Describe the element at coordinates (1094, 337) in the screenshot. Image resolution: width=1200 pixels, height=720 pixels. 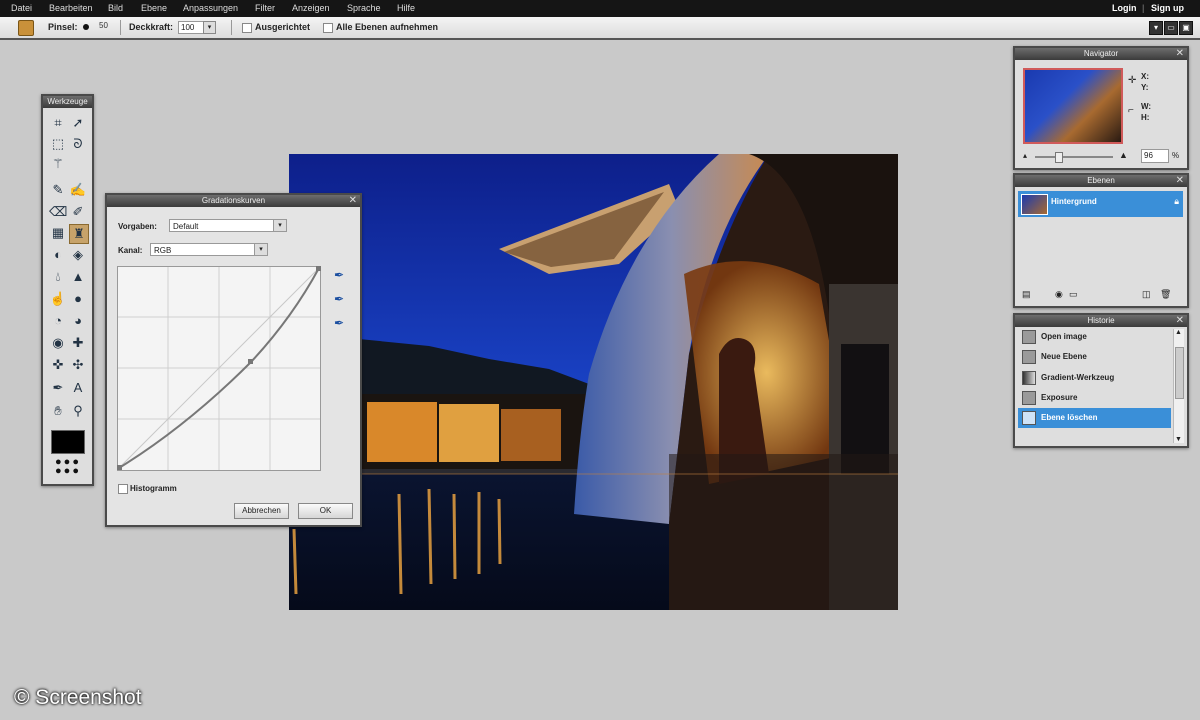
I see `history-item: Open image` at that location.